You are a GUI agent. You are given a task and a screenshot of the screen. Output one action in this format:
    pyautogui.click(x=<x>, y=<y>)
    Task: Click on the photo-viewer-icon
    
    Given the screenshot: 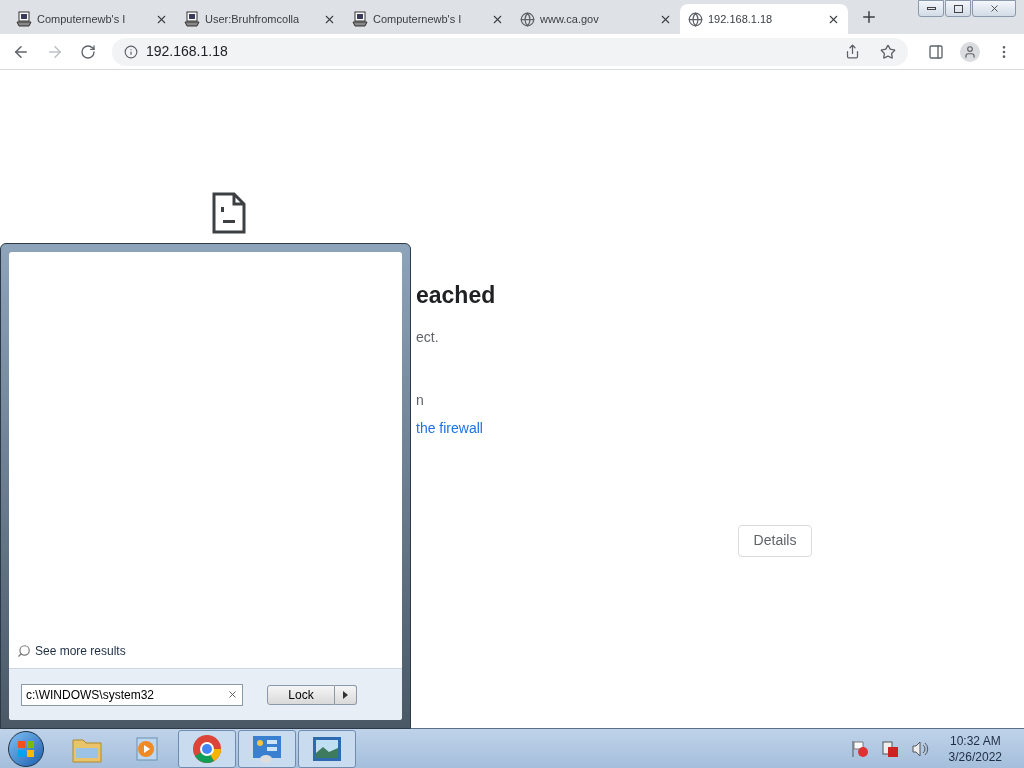 What is the action you would take?
    pyautogui.click(x=327, y=748)
    